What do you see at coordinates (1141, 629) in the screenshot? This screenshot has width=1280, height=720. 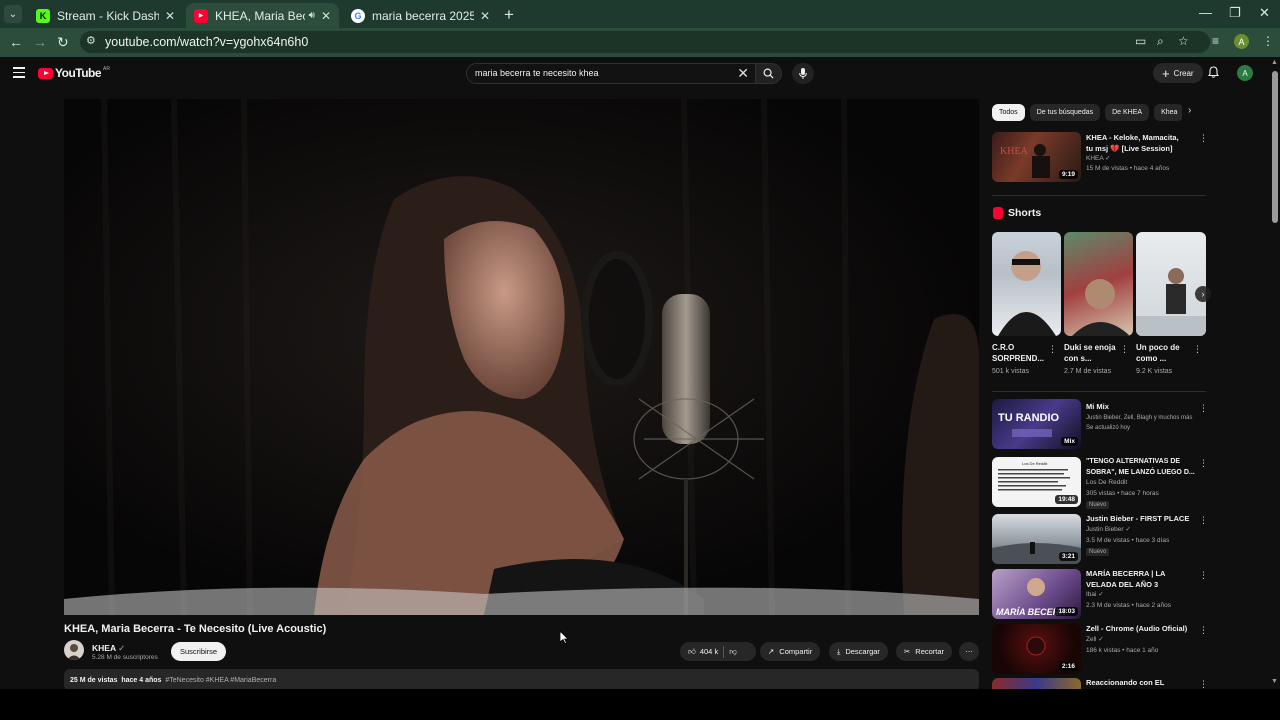 I see `related-title: Zell - Chrome (Audio Oficial)` at bounding box center [1141, 629].